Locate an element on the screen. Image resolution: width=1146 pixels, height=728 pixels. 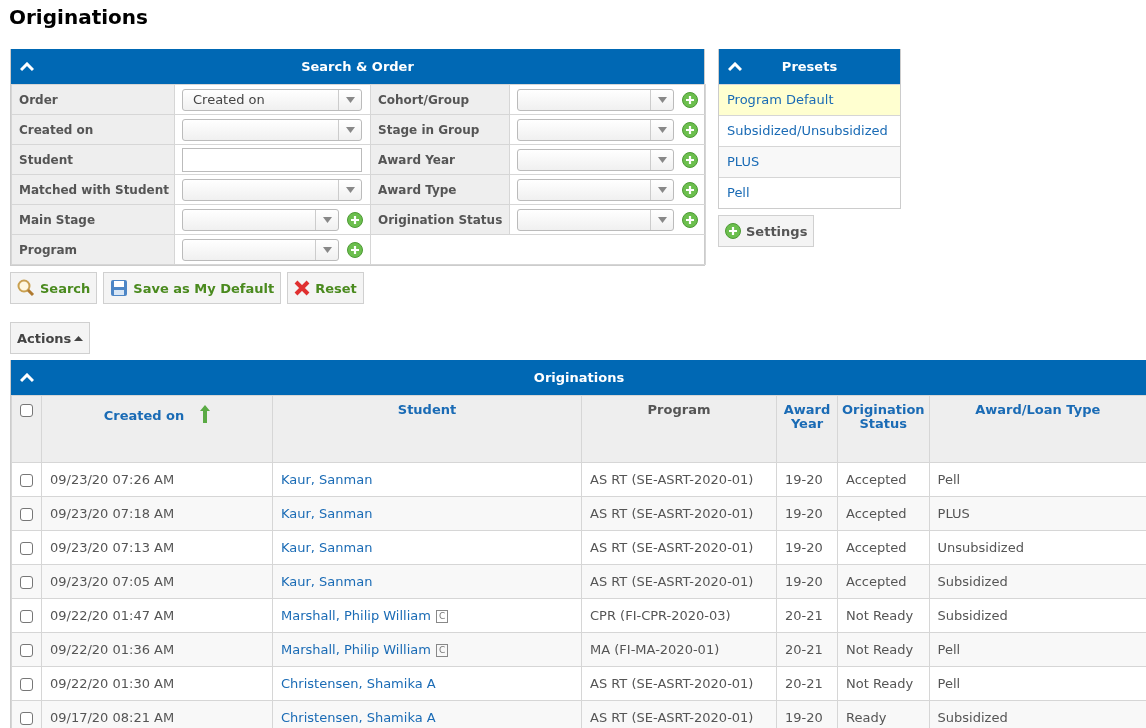
save-button: Save as My Default is located at coordinates (192, 288).